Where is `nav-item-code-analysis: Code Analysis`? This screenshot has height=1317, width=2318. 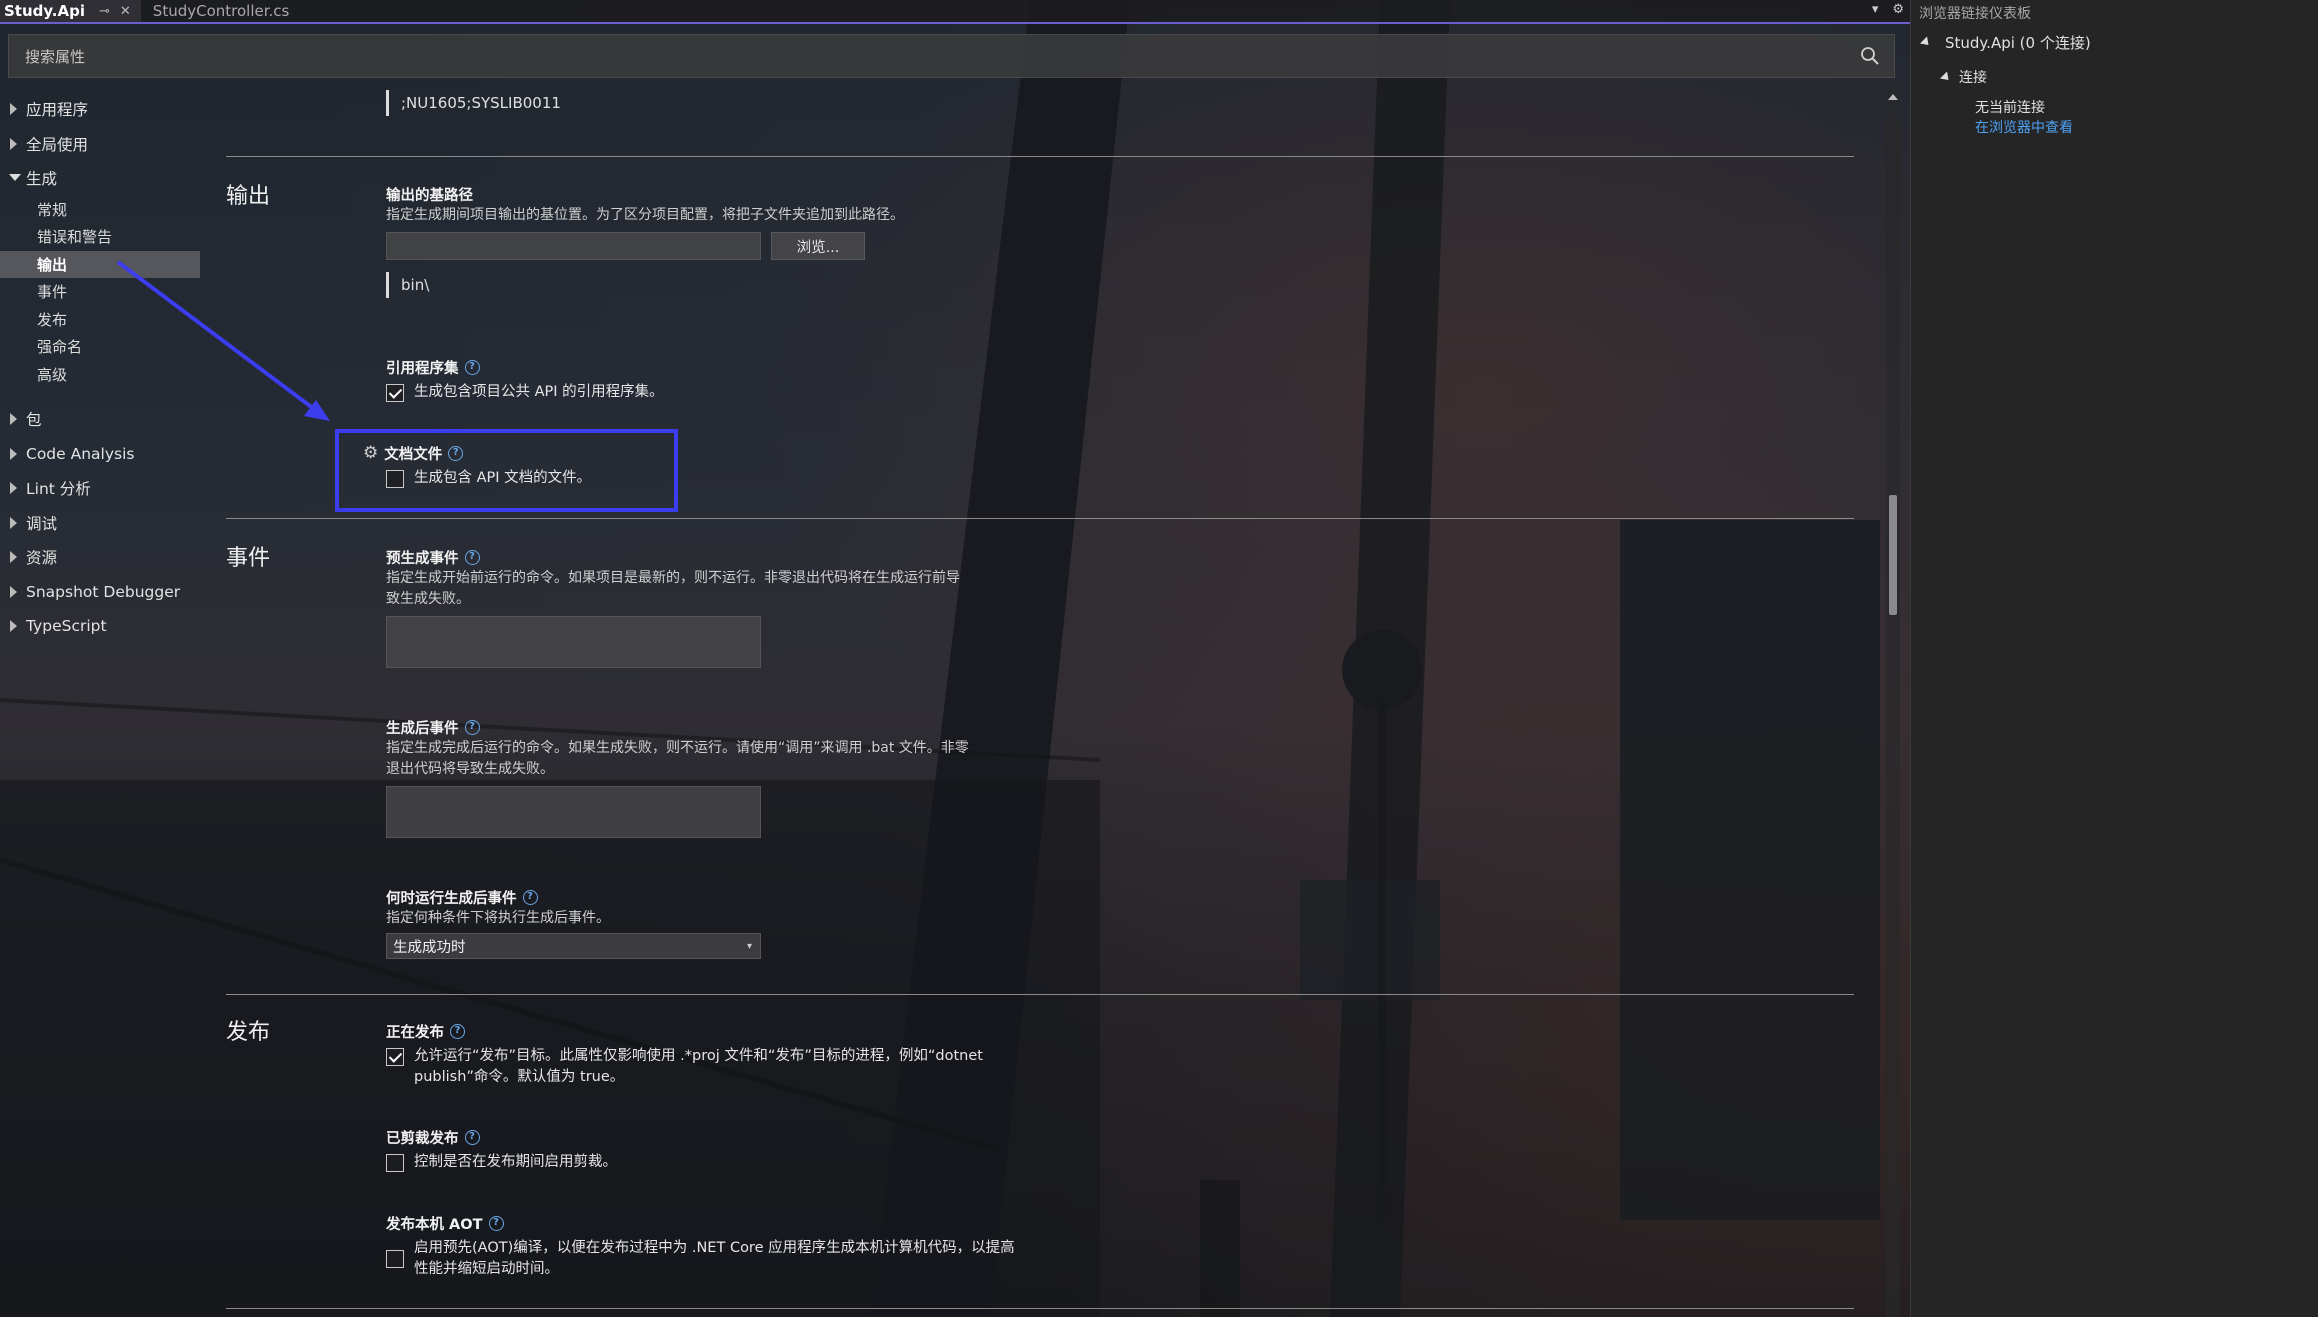 nav-item-code-analysis: Code Analysis is located at coordinates (100, 454).